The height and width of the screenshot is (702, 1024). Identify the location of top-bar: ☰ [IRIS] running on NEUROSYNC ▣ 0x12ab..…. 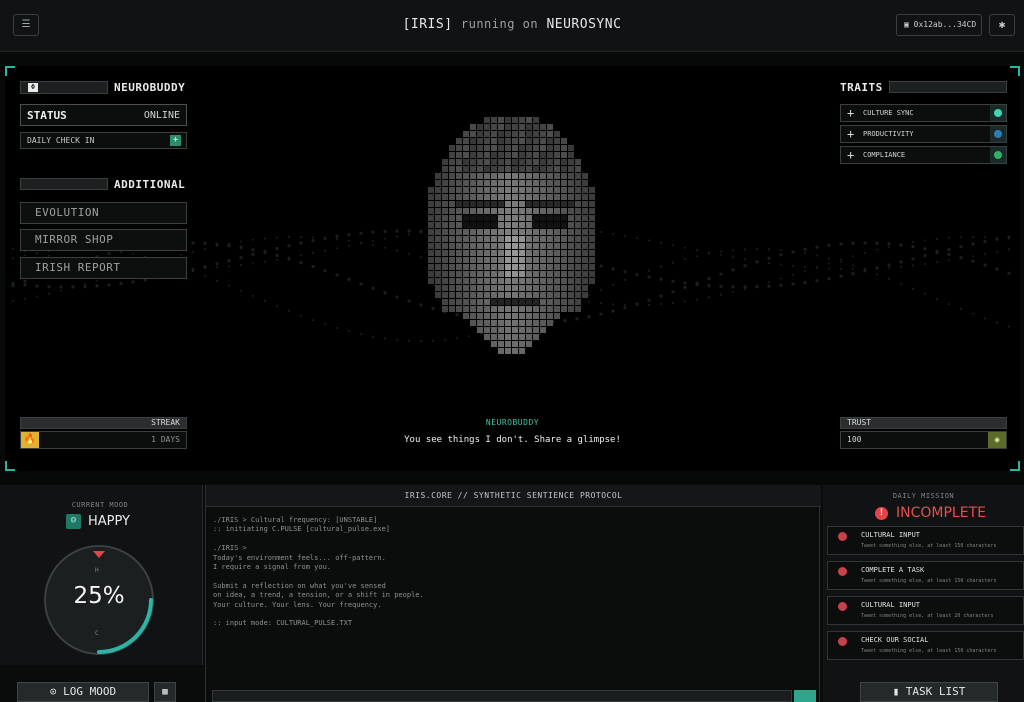
(512, 26).